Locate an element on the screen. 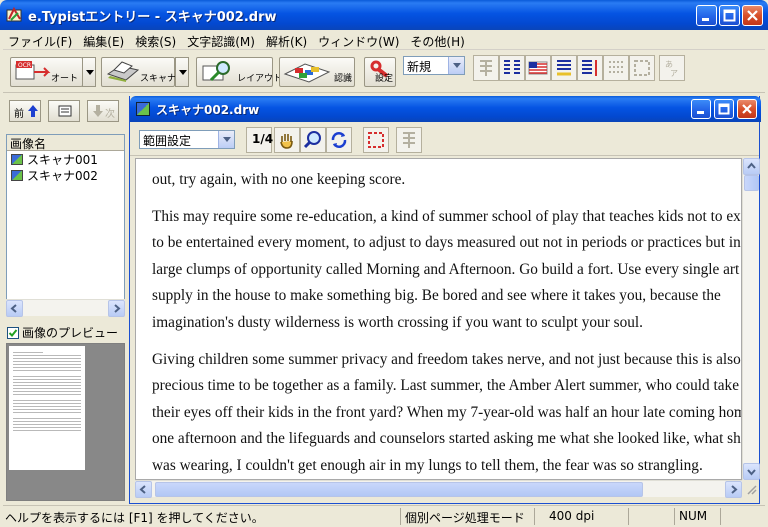  columns-icon is located at coordinates (512, 67).